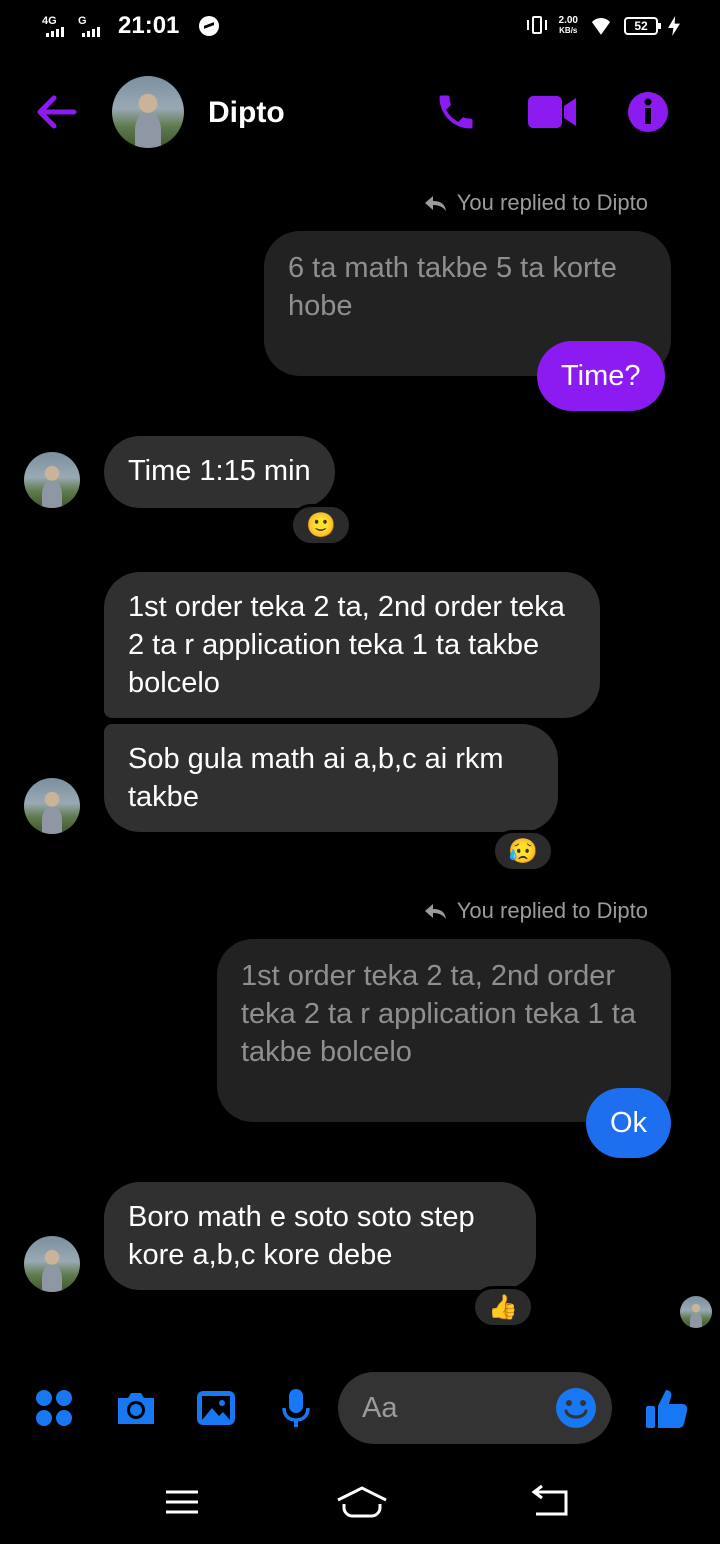 This screenshot has width=720, height=1544. What do you see at coordinates (360, 112) in the screenshot?
I see `chat-header: Dipto` at bounding box center [360, 112].